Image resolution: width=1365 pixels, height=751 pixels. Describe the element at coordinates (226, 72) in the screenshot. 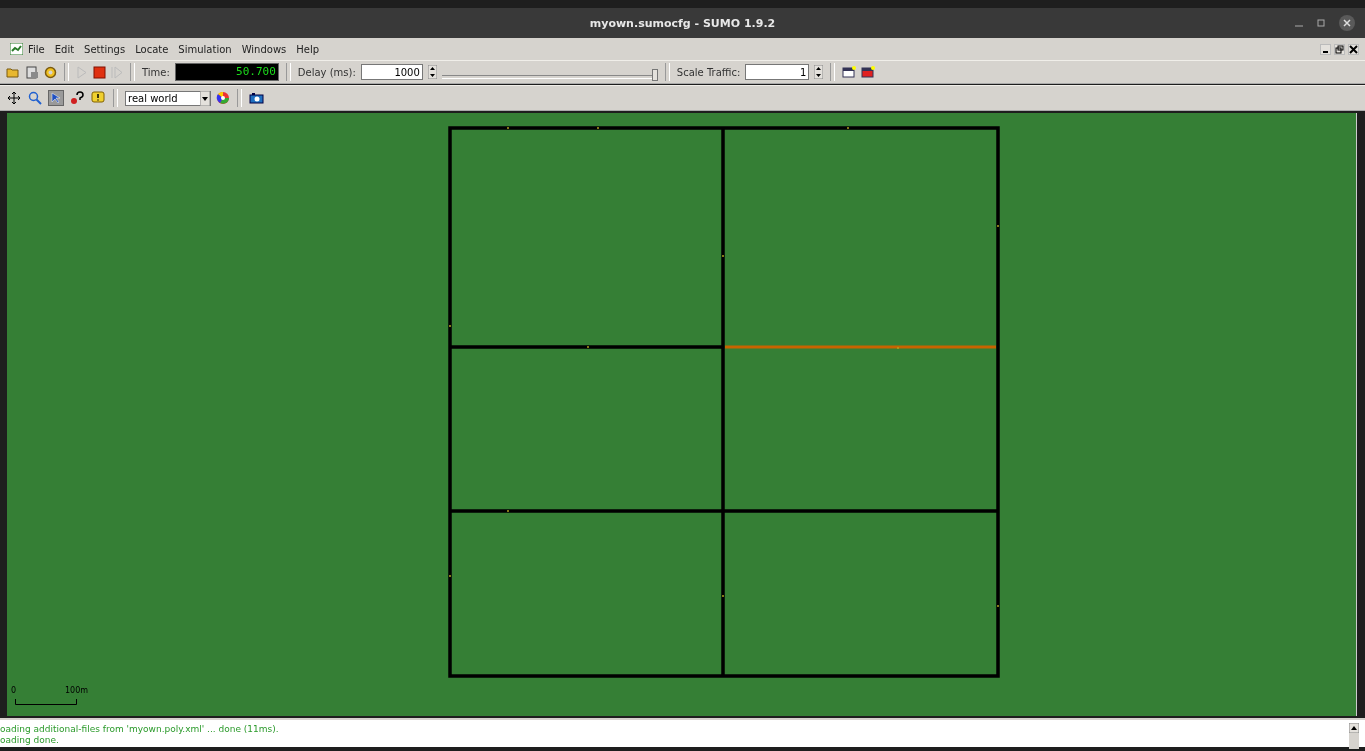

I see `time-display: 50.700` at that location.